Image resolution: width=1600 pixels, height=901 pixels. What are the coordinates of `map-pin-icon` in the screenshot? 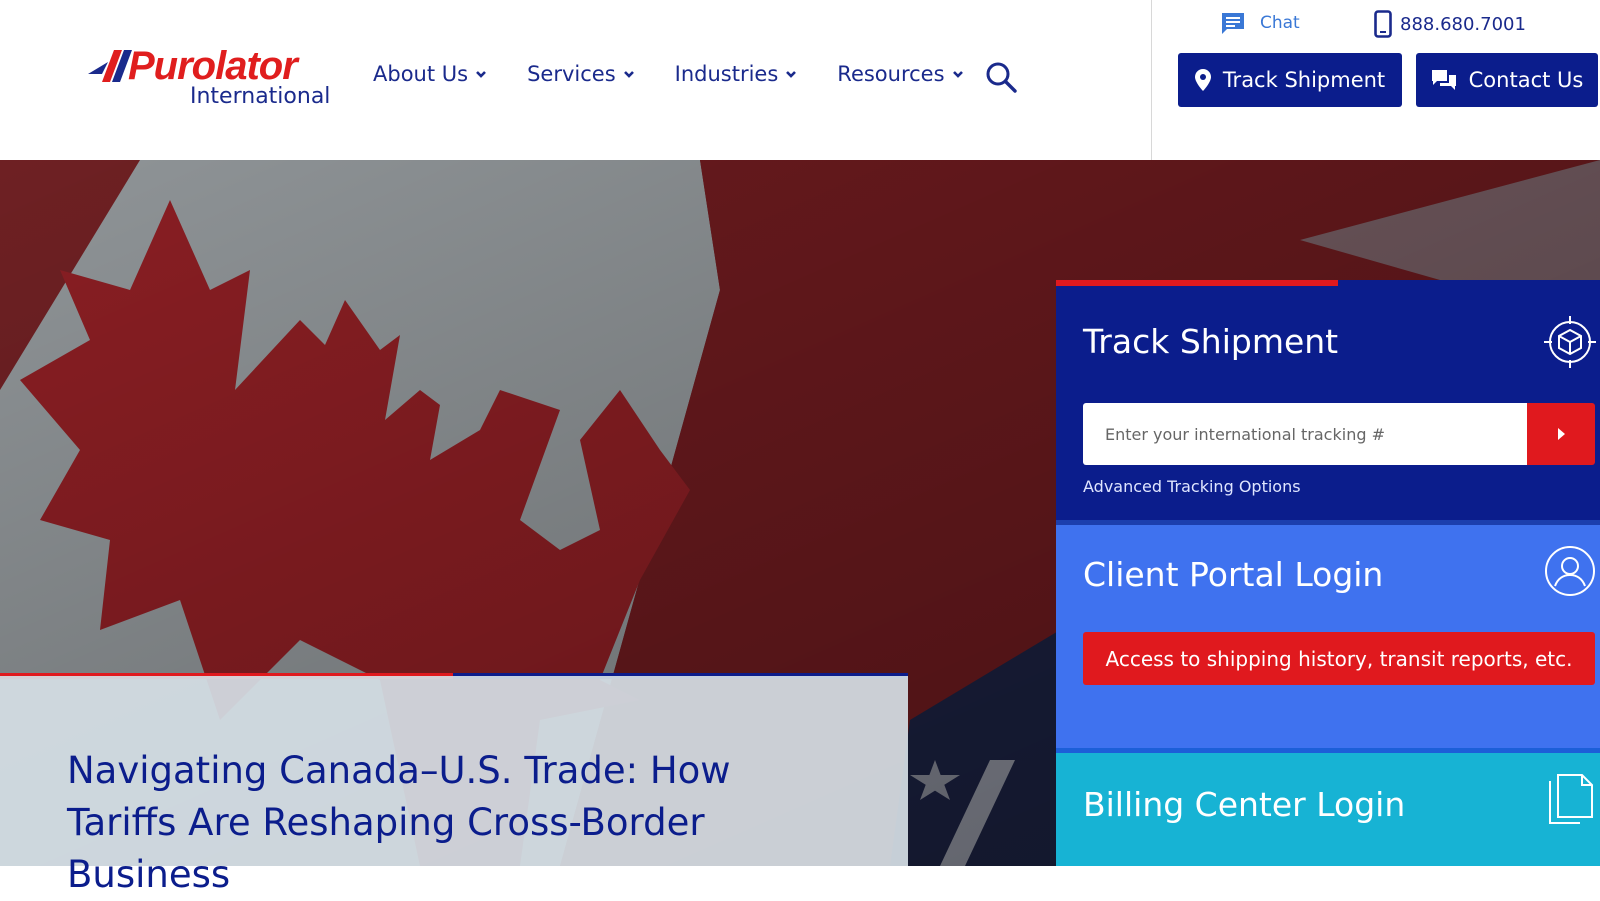 It's located at (1202, 80).